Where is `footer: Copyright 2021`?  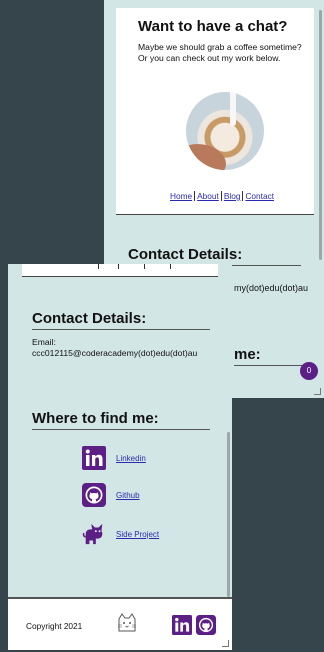
footer: Copyright 2021 is located at coordinates (120, 623).